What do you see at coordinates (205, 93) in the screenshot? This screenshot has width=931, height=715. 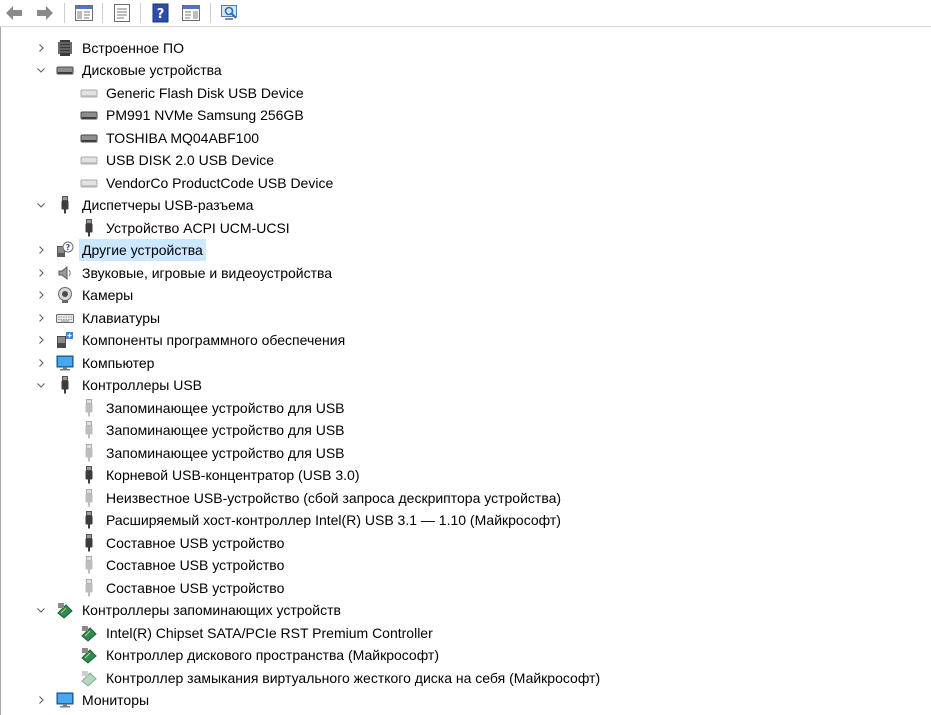 I see `tree-item-label: Generic Flash Disk USB Device` at bounding box center [205, 93].